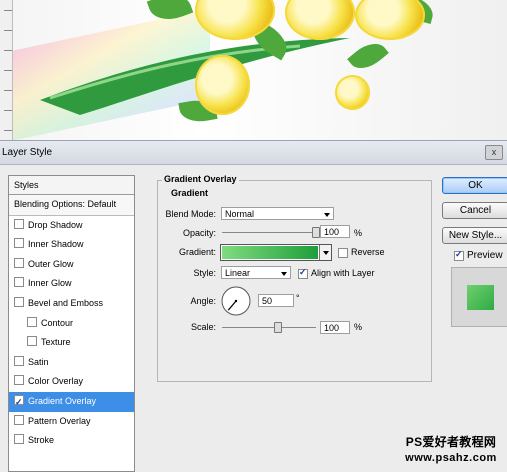  I want to click on style-item-label: Bevel and Emboss, so click(66, 302).